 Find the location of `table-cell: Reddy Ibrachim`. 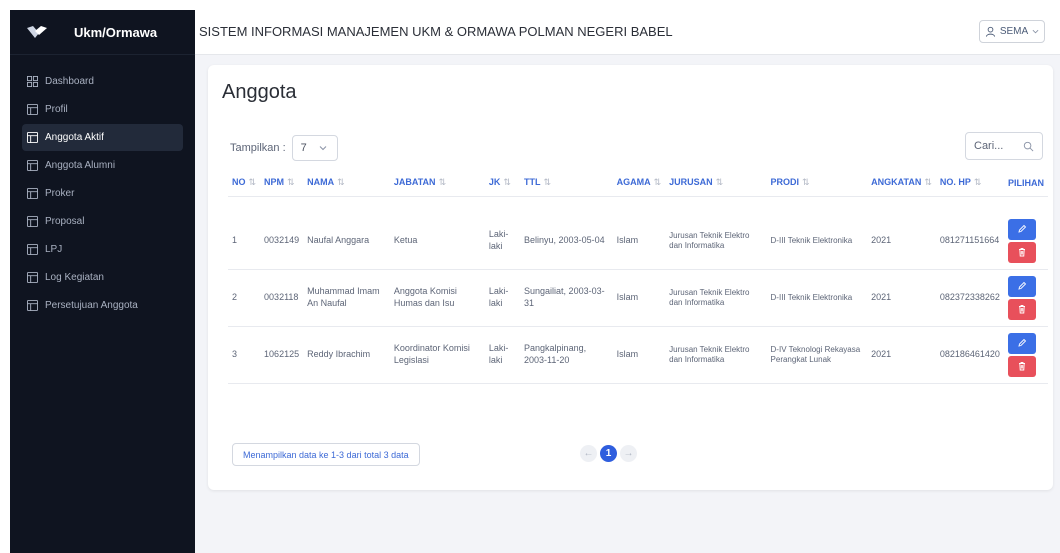

table-cell: Reddy Ibrachim is located at coordinates (346, 355).